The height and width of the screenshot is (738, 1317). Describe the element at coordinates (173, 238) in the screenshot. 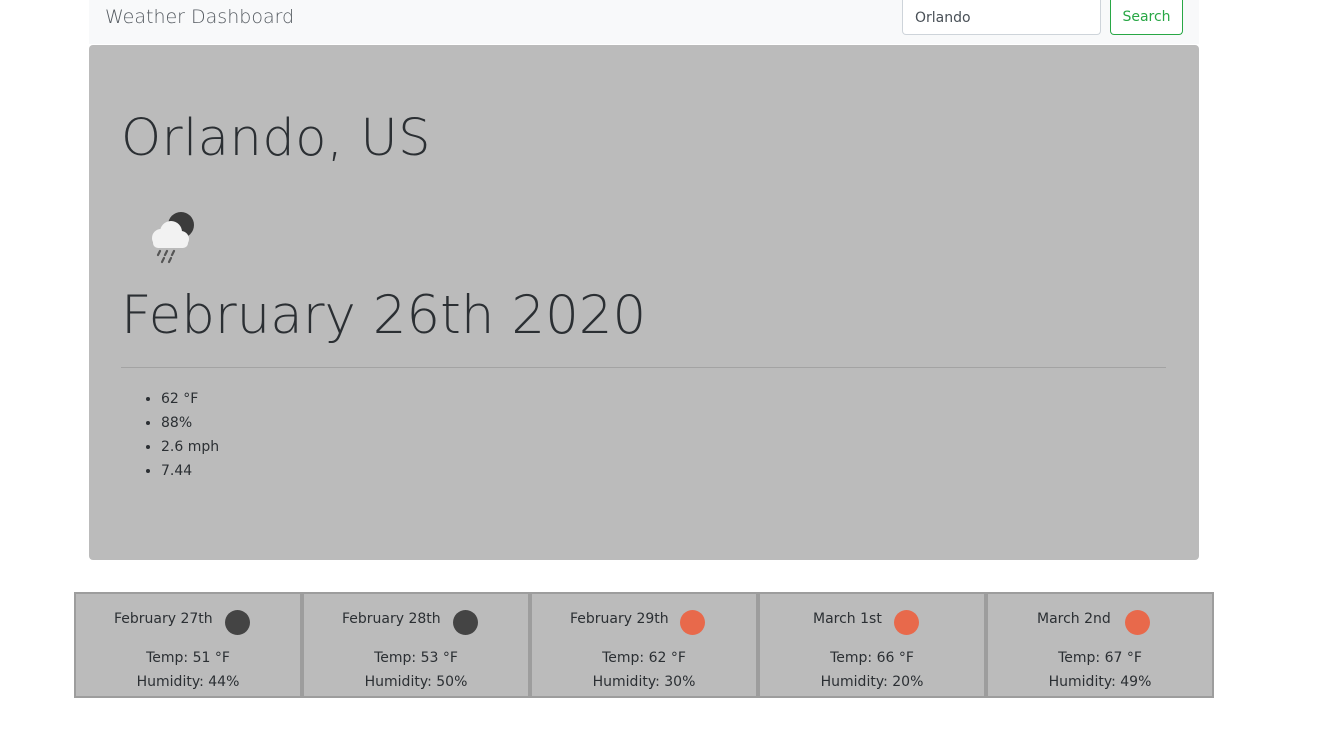

I see `cloud-rain-night-icon` at that location.